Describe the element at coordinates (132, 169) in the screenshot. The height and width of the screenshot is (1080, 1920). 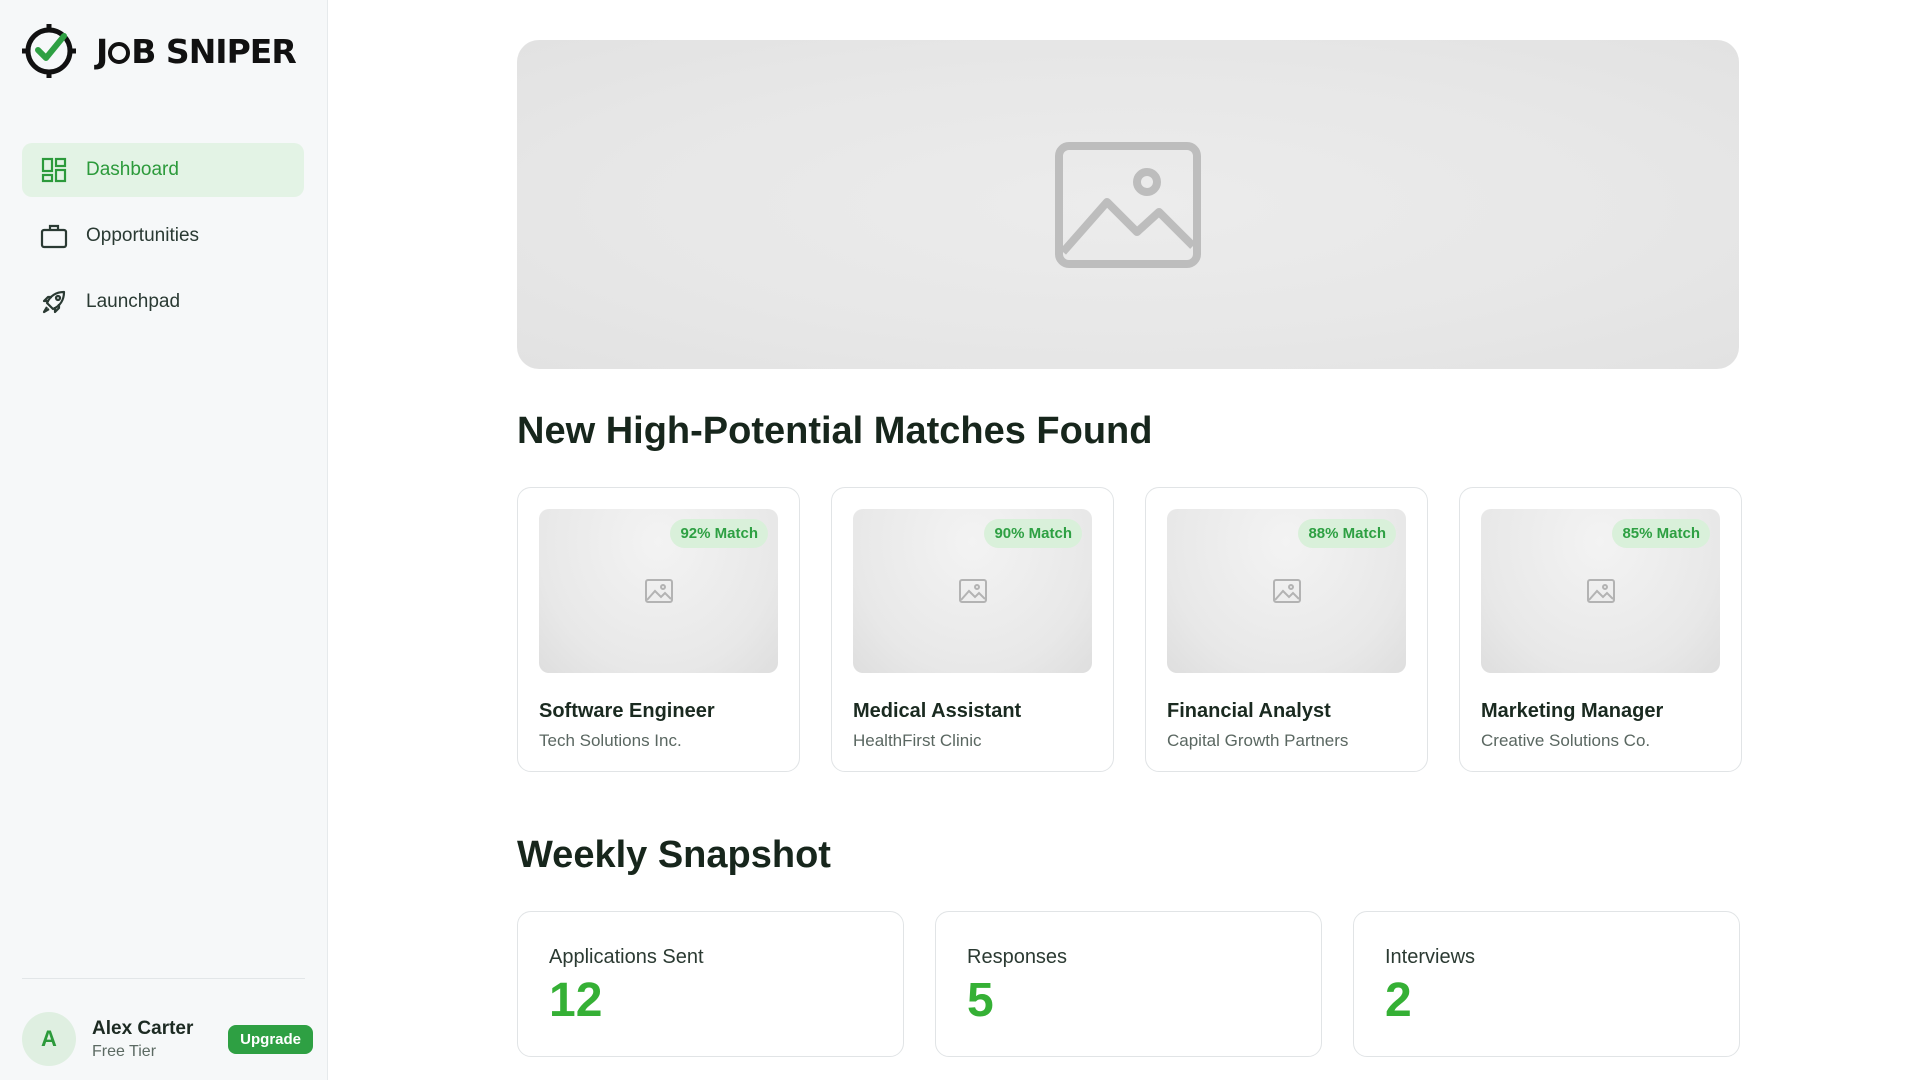
I see `sidebar-item-label: Dashboard` at that location.